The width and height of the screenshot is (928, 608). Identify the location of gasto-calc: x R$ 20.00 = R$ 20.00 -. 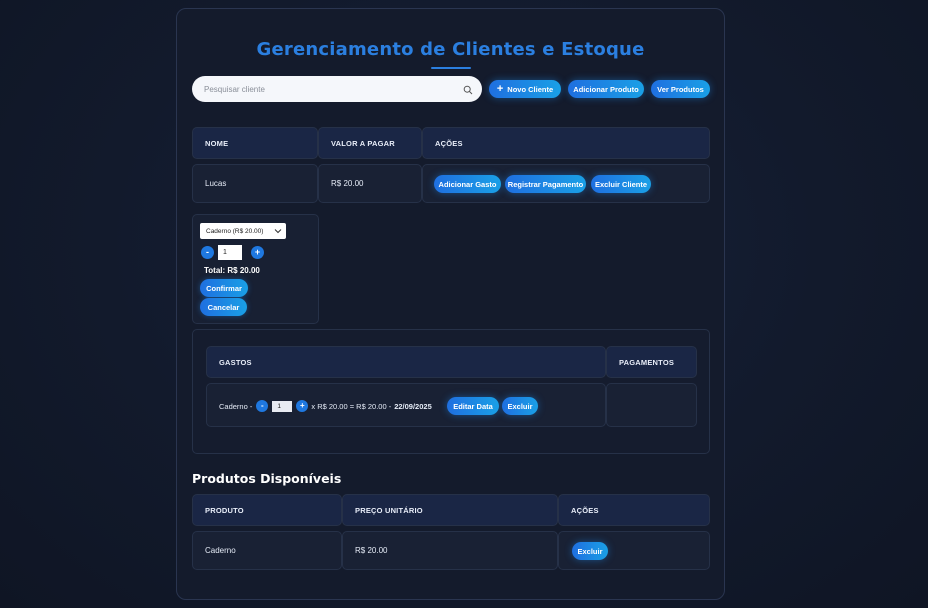
(351, 406).